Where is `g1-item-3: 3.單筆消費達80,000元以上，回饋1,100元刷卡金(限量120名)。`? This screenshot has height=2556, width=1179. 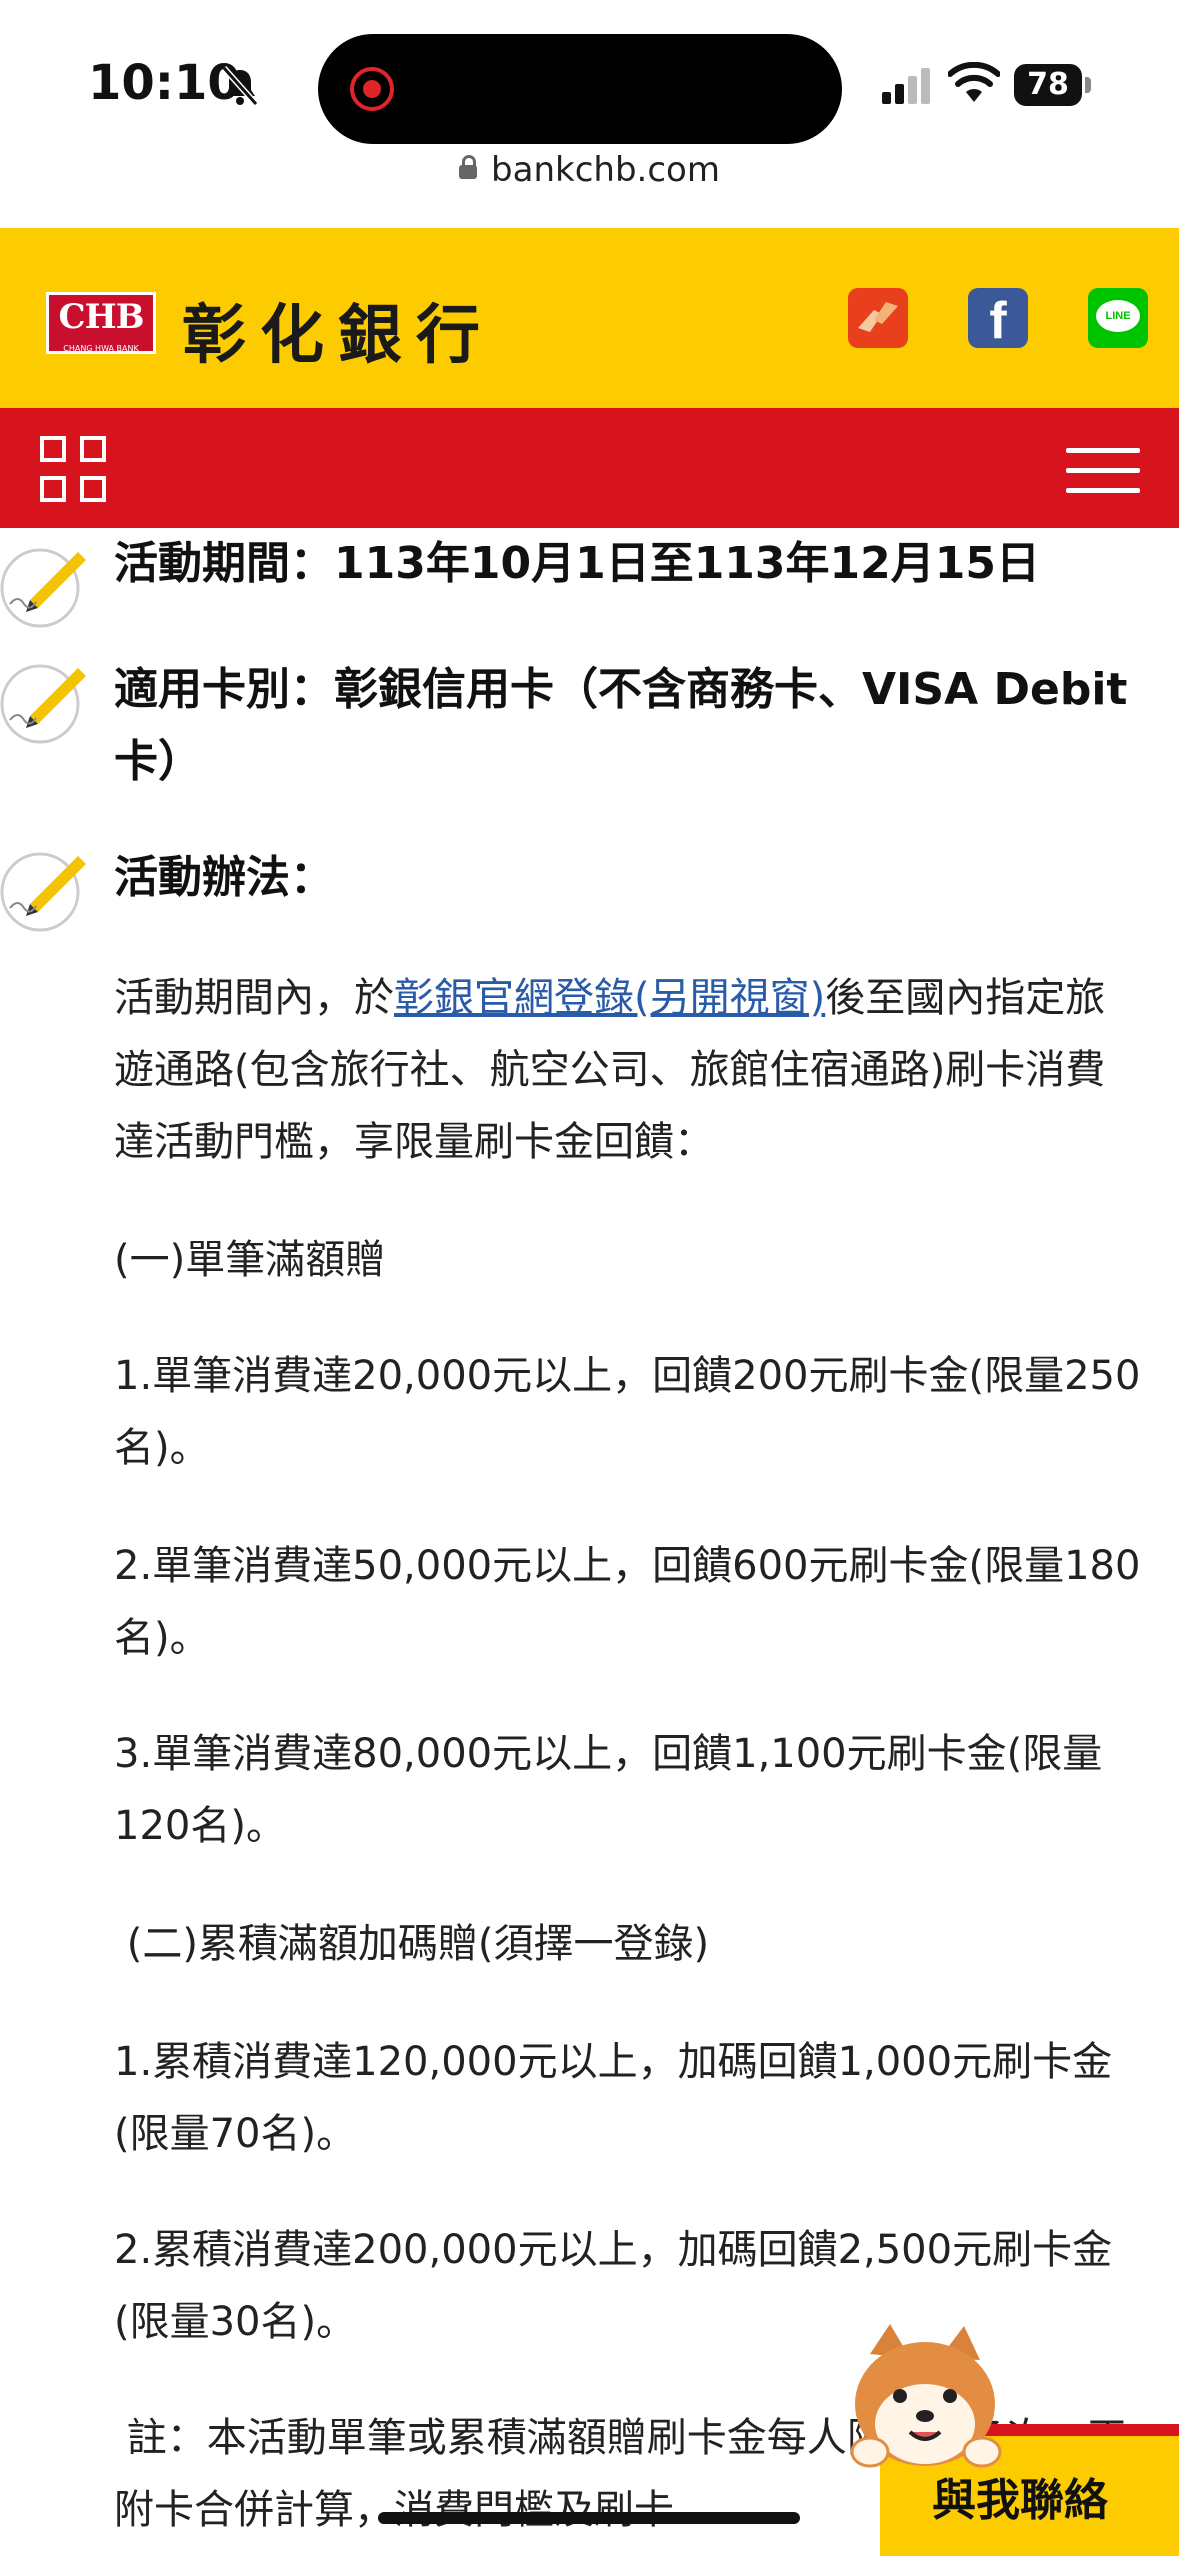 g1-item-3: 3.單筆消費達80,000元以上，回饋1,100元刷卡金(限量120名)。 is located at coordinates (608, 1790).